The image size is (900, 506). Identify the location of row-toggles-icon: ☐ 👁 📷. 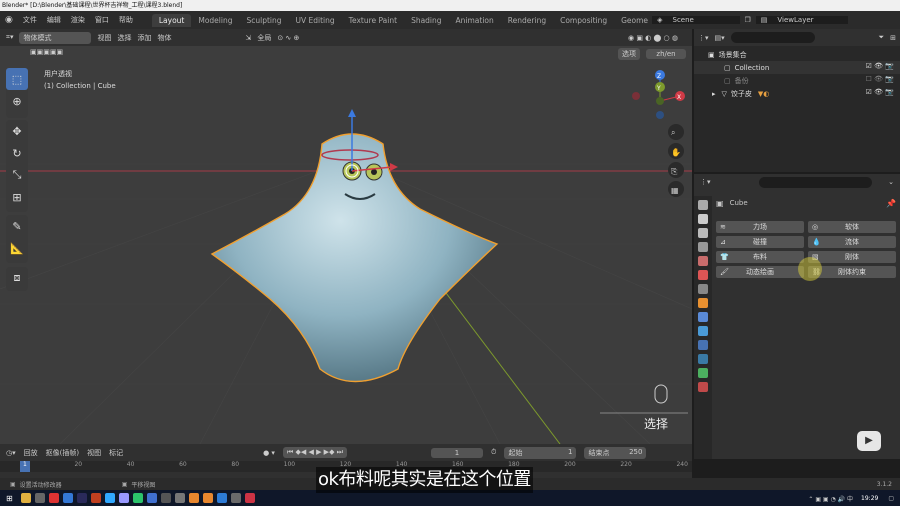
(880, 79).